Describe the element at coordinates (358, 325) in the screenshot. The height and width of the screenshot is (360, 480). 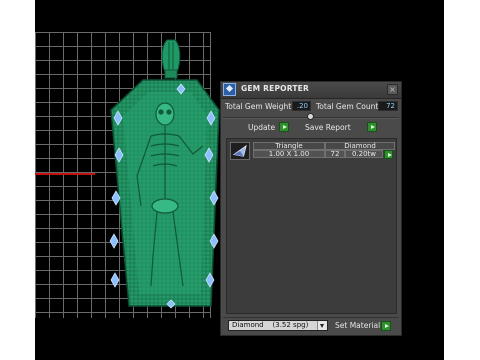
I see `set-material-label: Set Material` at that location.